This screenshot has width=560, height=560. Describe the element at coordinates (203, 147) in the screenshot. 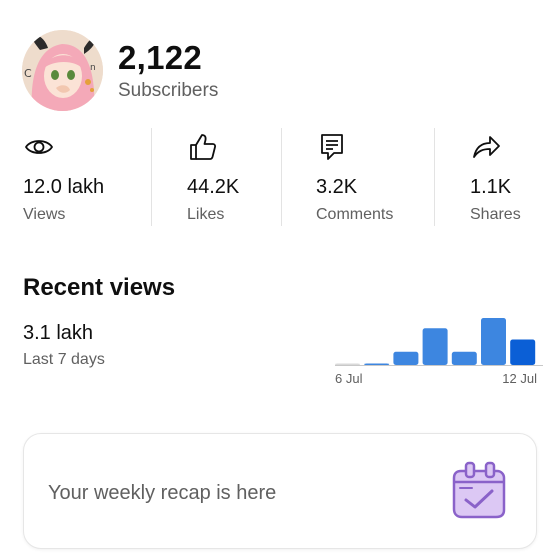

I see `thumbs-up-icon` at that location.